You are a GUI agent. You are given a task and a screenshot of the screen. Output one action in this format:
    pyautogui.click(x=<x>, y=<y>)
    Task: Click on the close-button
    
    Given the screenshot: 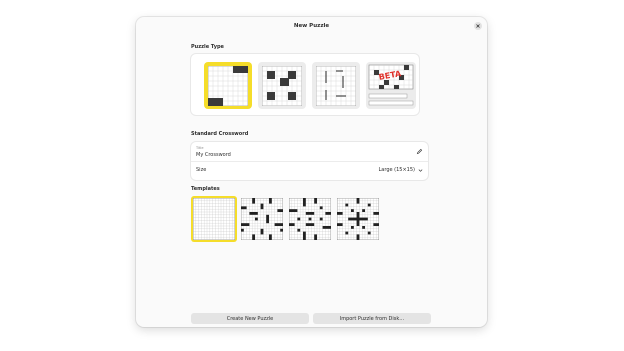 What is the action you would take?
    pyautogui.click(x=478, y=26)
    